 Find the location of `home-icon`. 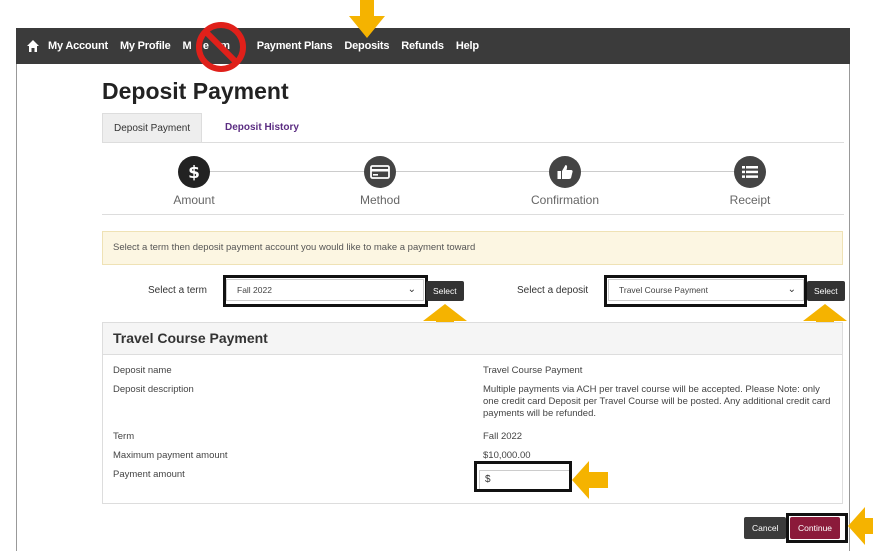

home-icon is located at coordinates (33, 46).